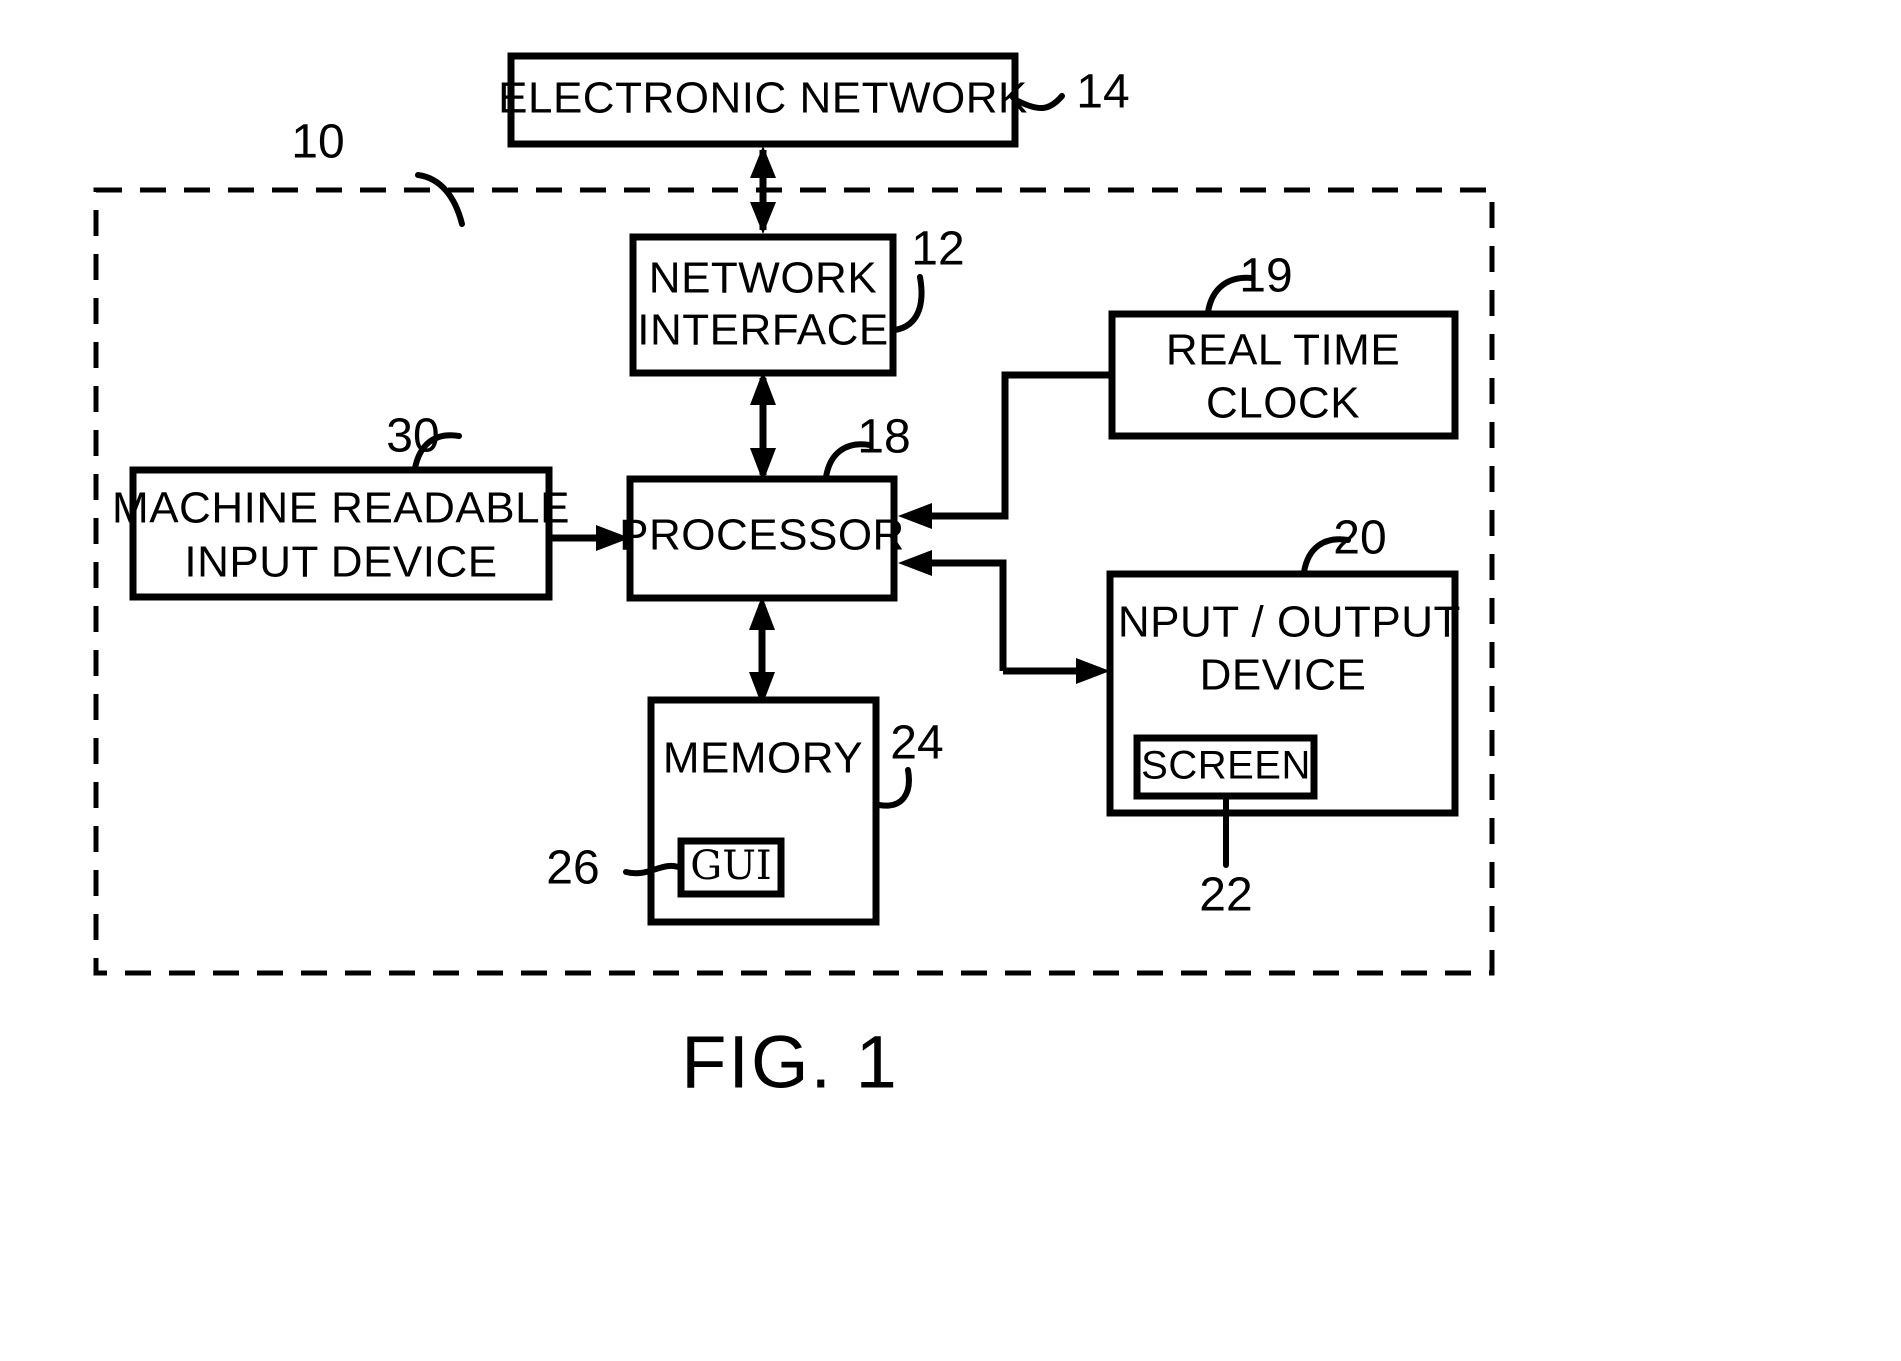 The image size is (1901, 1361). I want to click on figure-caption: FIG. 1, so click(790, 1062).